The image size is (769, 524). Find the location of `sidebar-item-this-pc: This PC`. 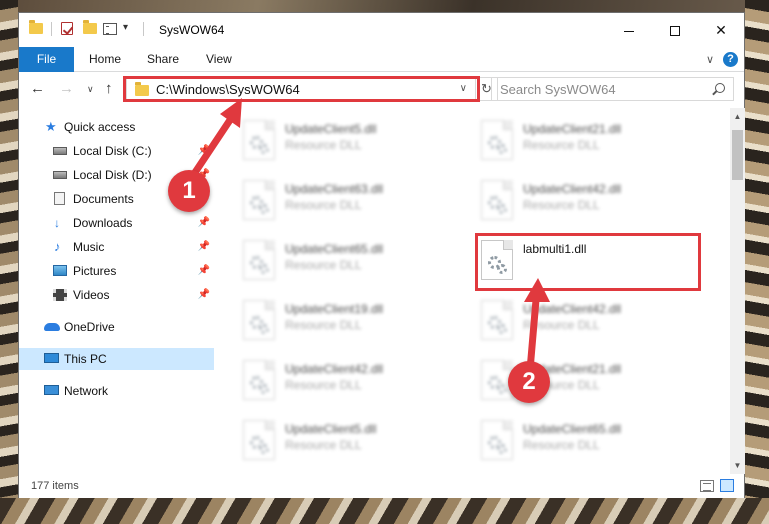

sidebar-item-this-pc: This PC is located at coordinates (116, 359).